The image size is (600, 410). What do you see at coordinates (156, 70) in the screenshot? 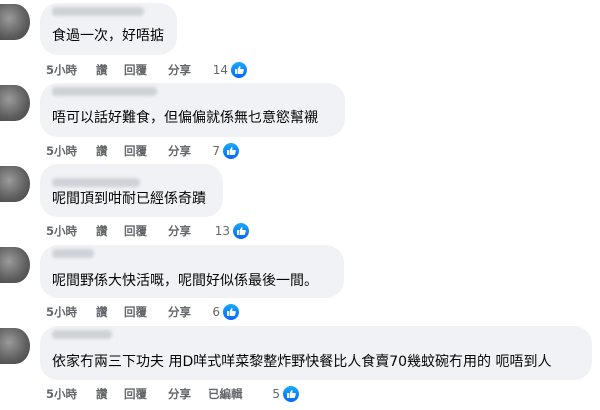
I see `comment-actions: 5小時 讚 回覆 分享 14` at bounding box center [156, 70].